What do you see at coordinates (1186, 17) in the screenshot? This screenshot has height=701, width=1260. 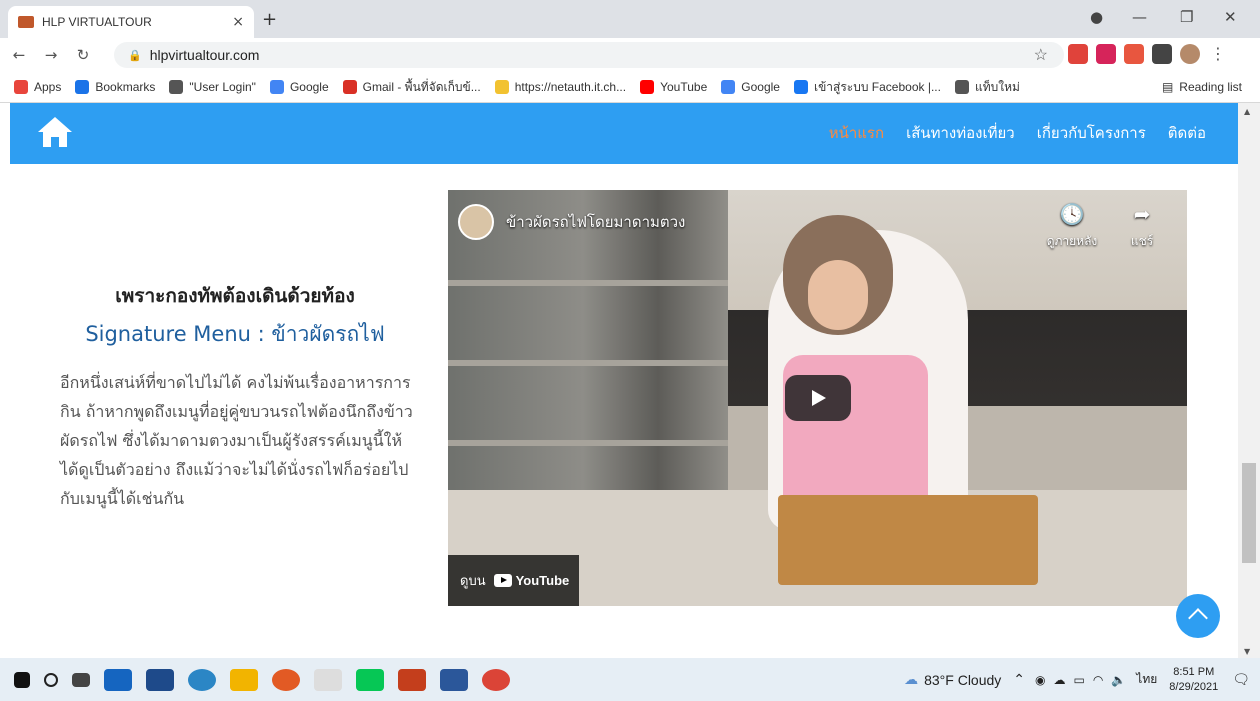 I see `restore-icon: ❐` at bounding box center [1186, 17].